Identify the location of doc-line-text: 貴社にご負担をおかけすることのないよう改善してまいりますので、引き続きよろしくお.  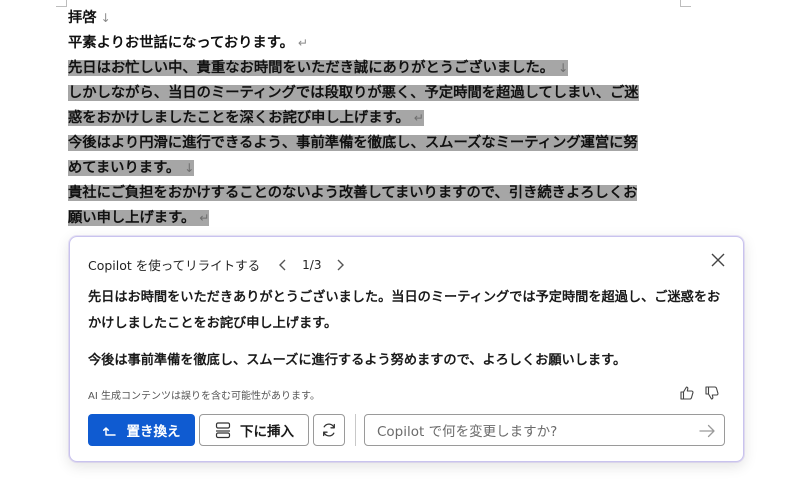
(353, 193).